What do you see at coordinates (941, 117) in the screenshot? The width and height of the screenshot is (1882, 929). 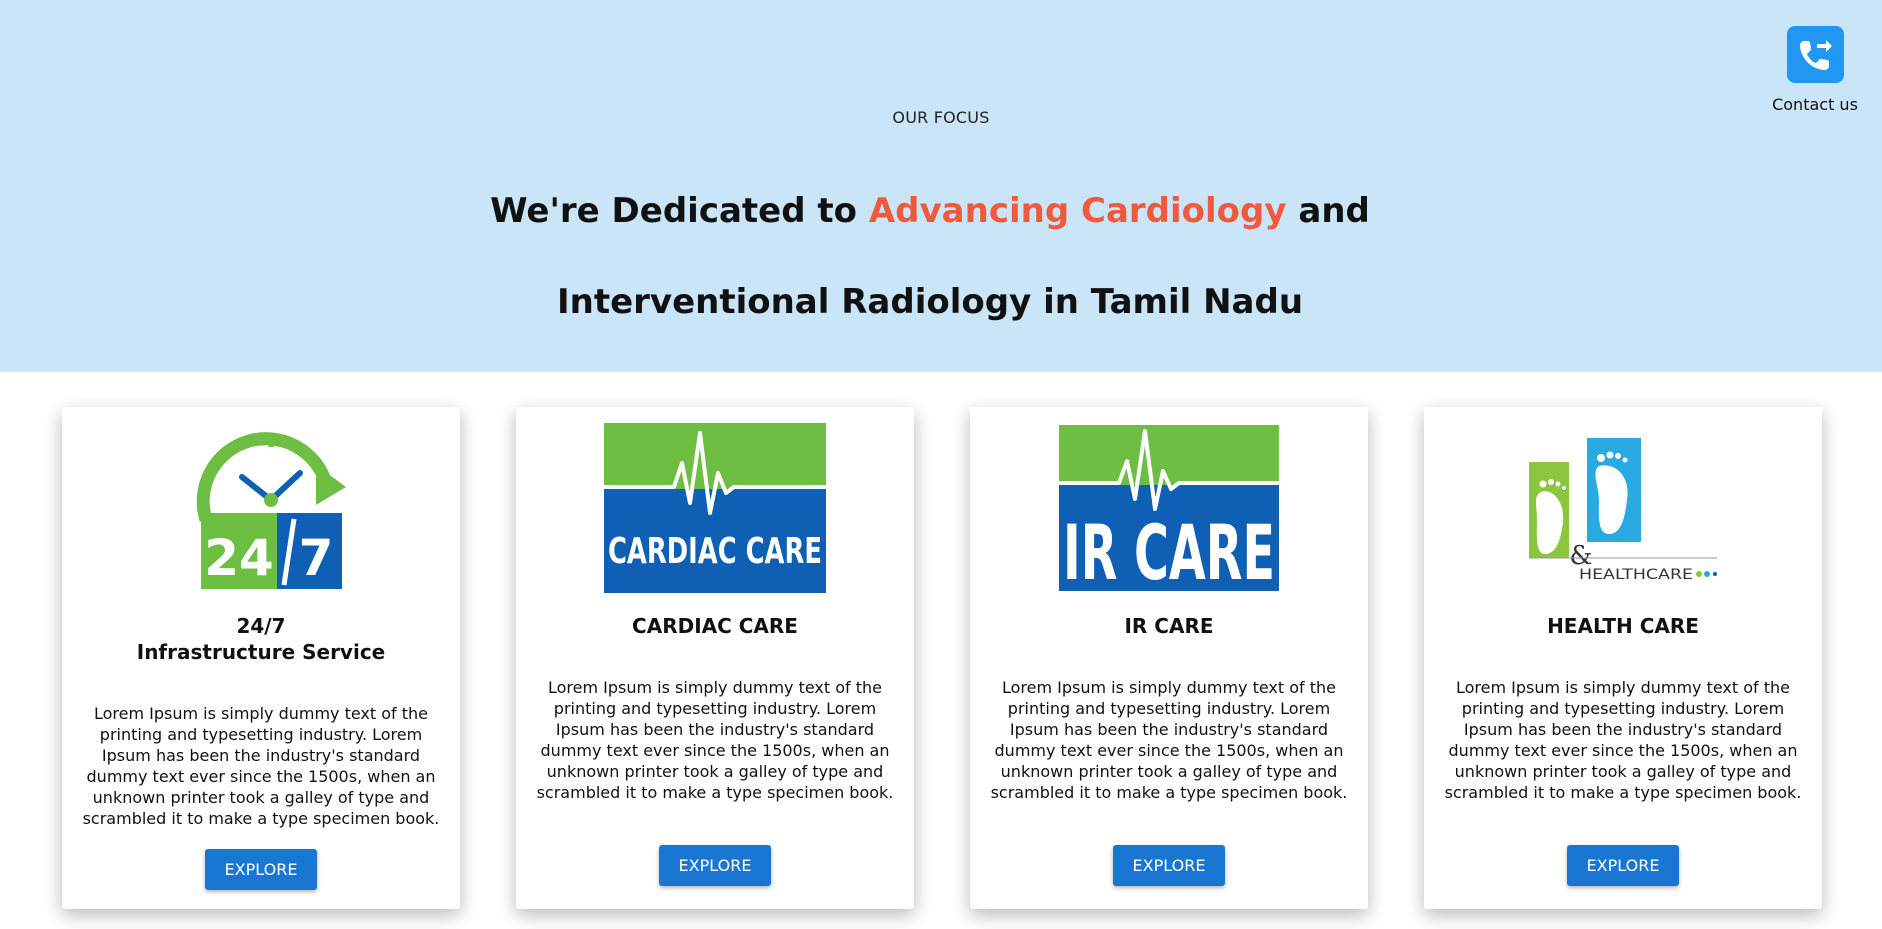 I see `section-eyebrow: OUR FOCUS` at bounding box center [941, 117].